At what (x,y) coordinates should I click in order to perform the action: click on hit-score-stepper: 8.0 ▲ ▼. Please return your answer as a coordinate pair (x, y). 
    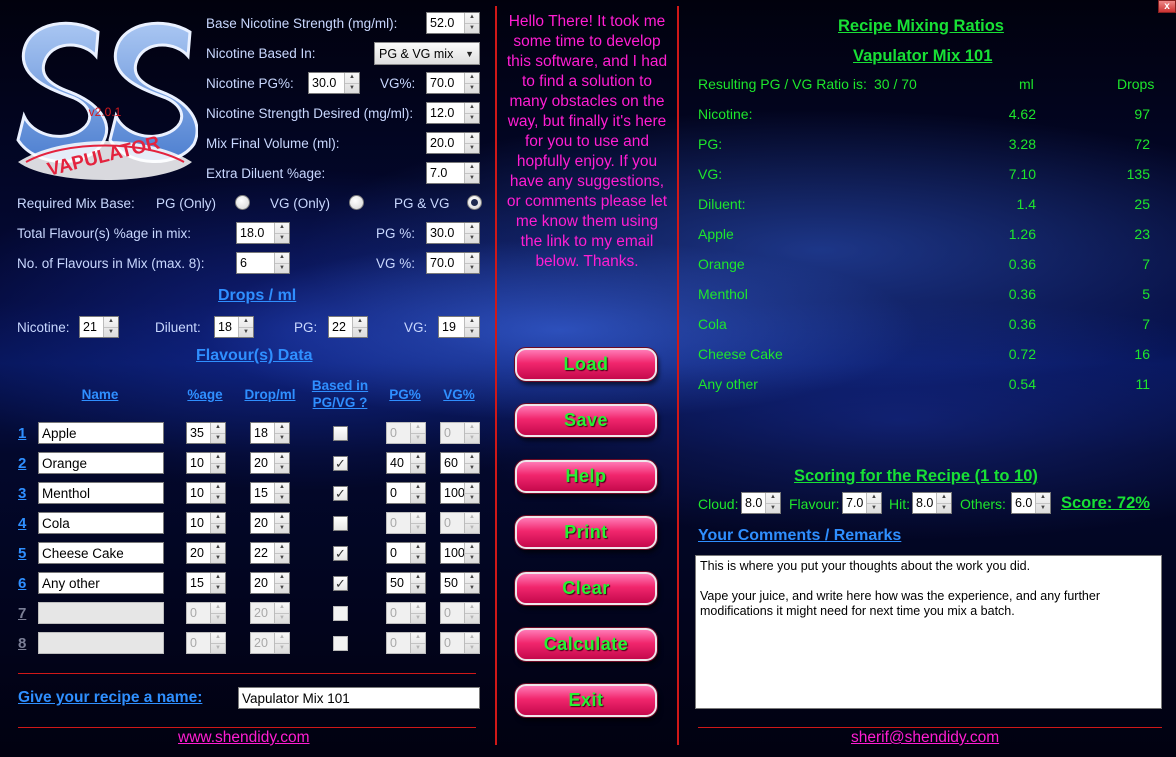
    Looking at the image, I should click on (932, 503).